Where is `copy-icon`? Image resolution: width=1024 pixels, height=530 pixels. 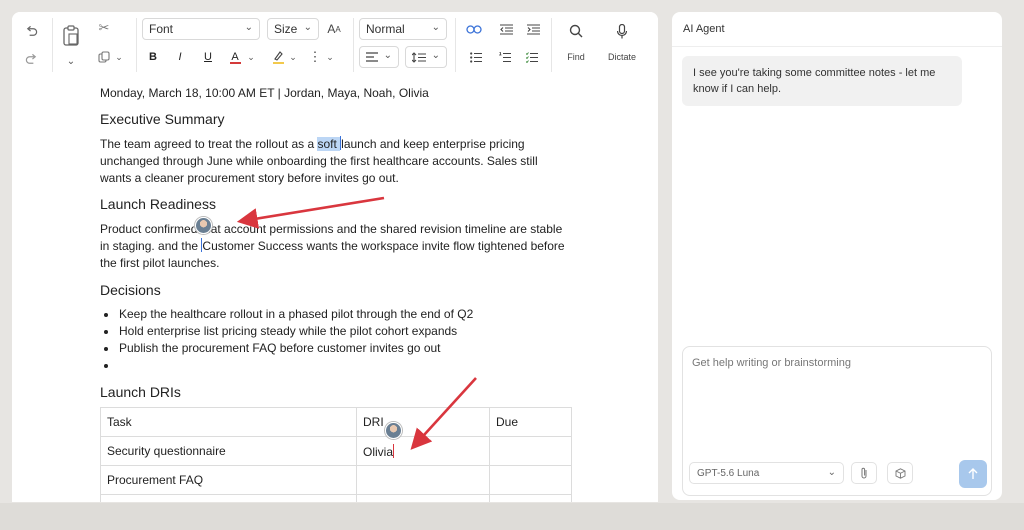 copy-icon is located at coordinates (104, 57).